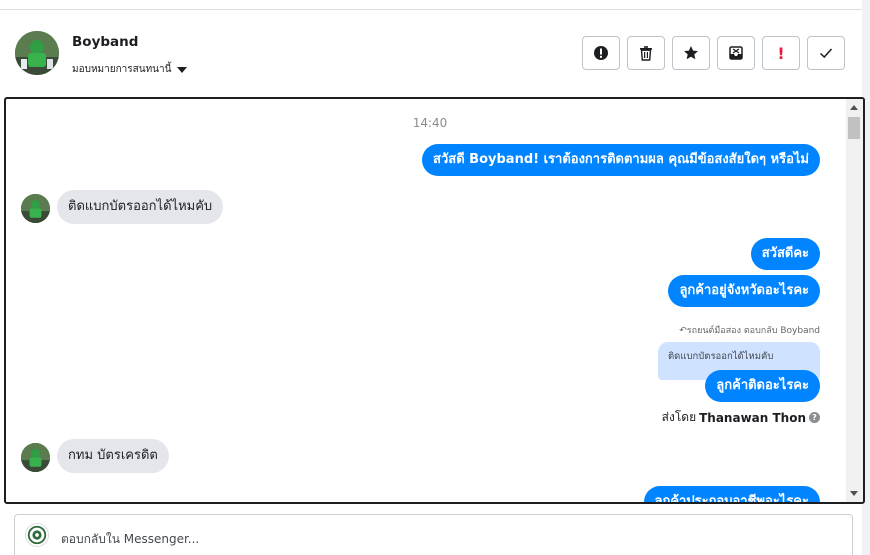  I want to click on delete-button, so click(646, 53).